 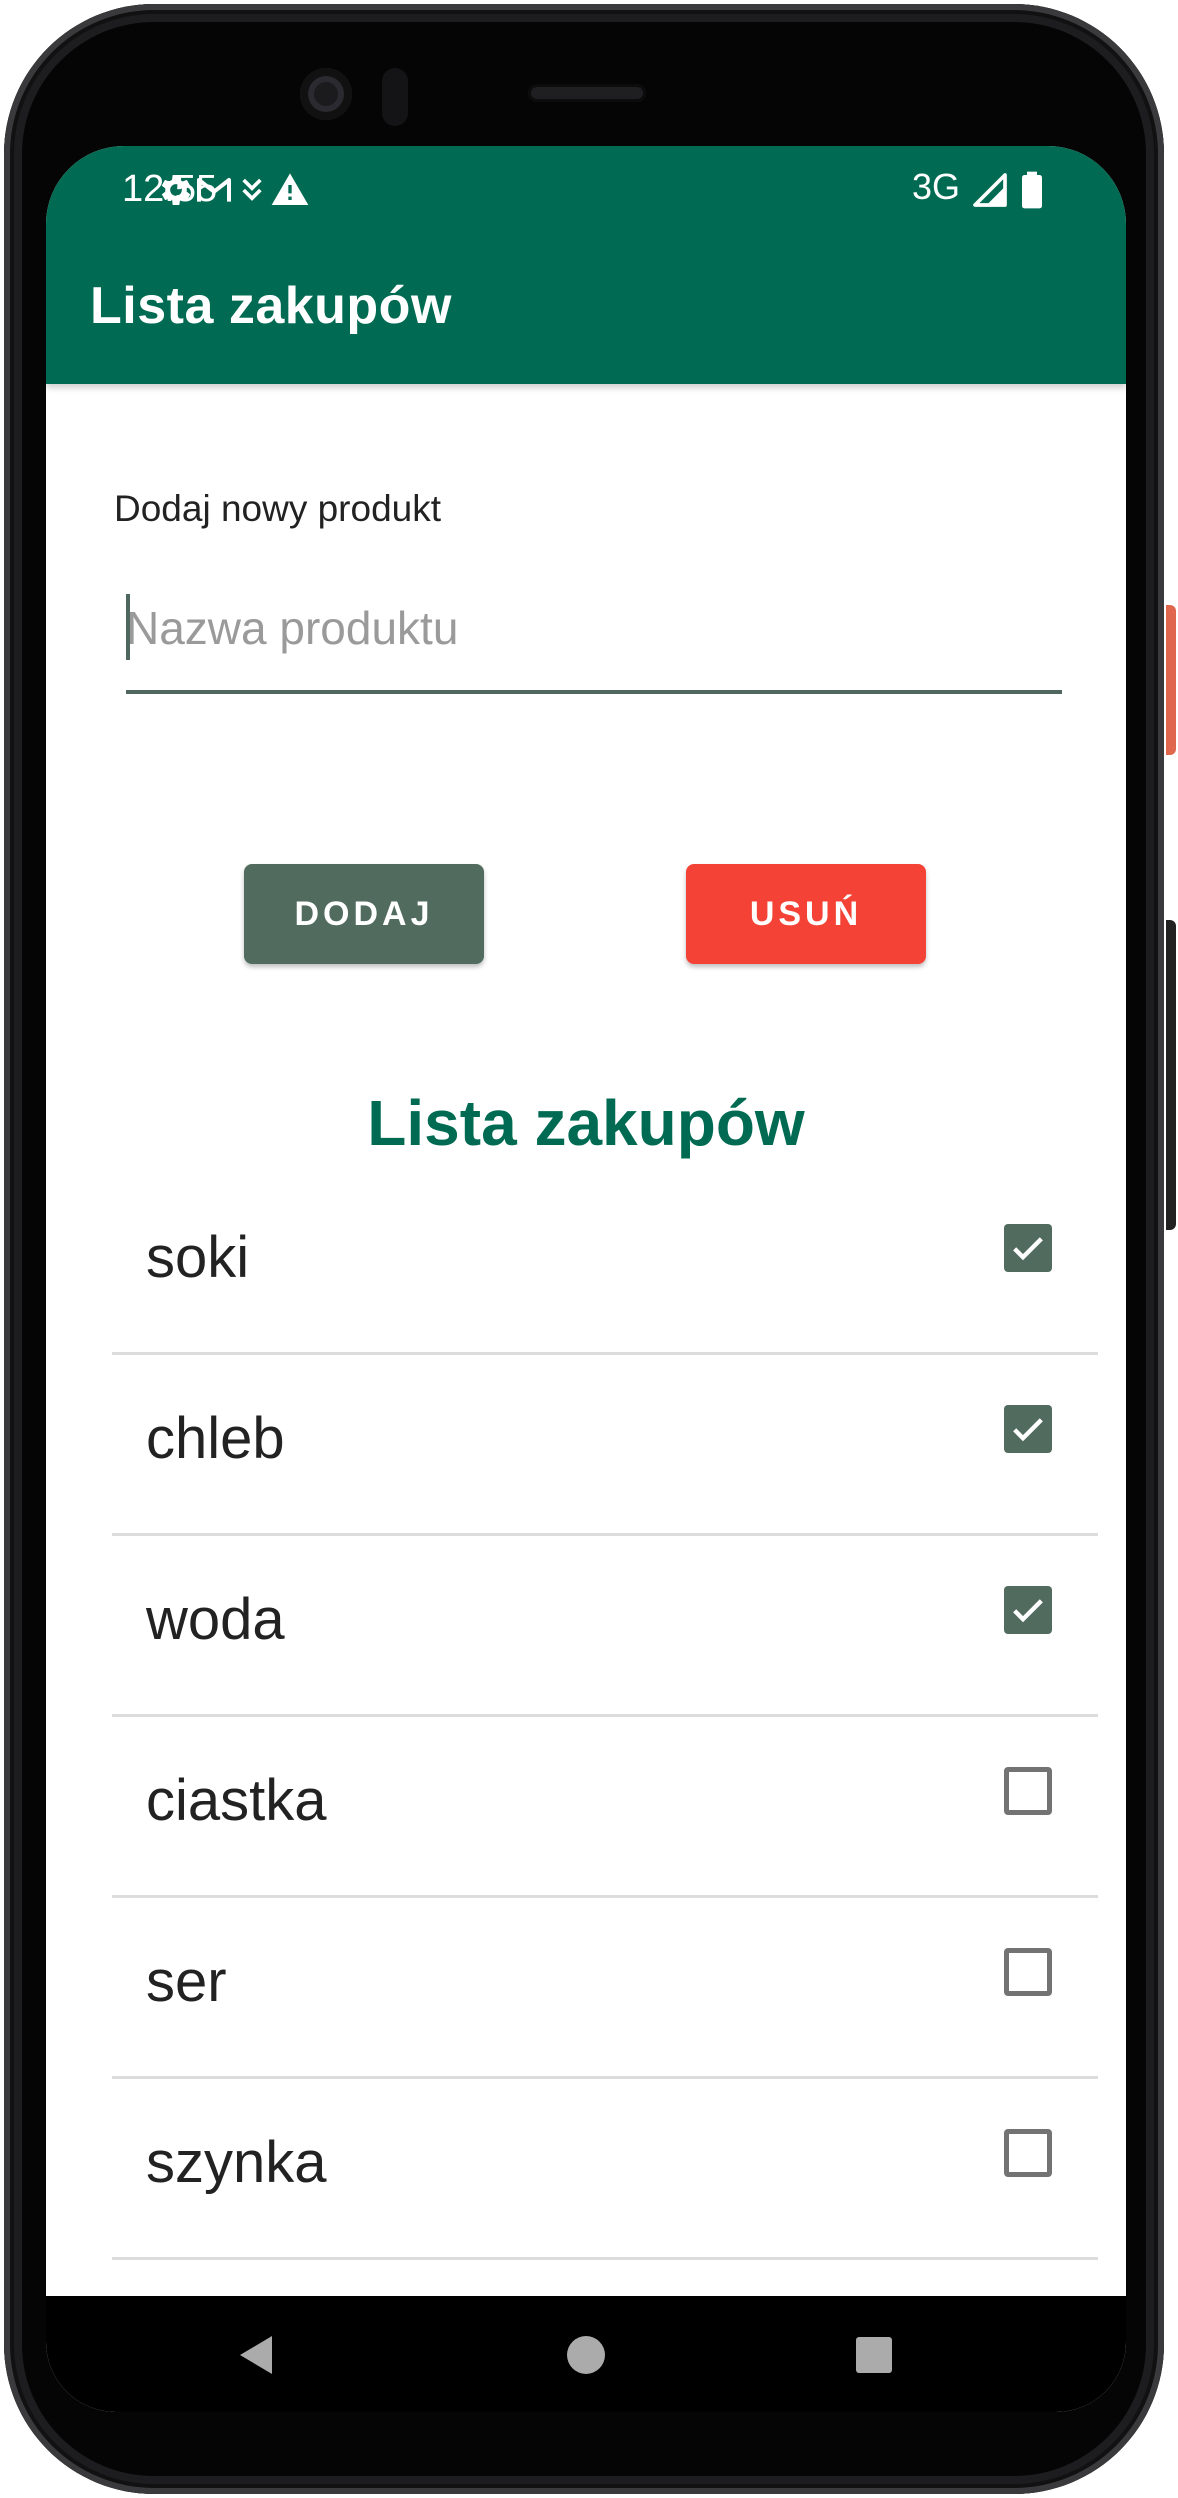 What do you see at coordinates (605, 1264) in the screenshot?
I see `list-item: soki` at bounding box center [605, 1264].